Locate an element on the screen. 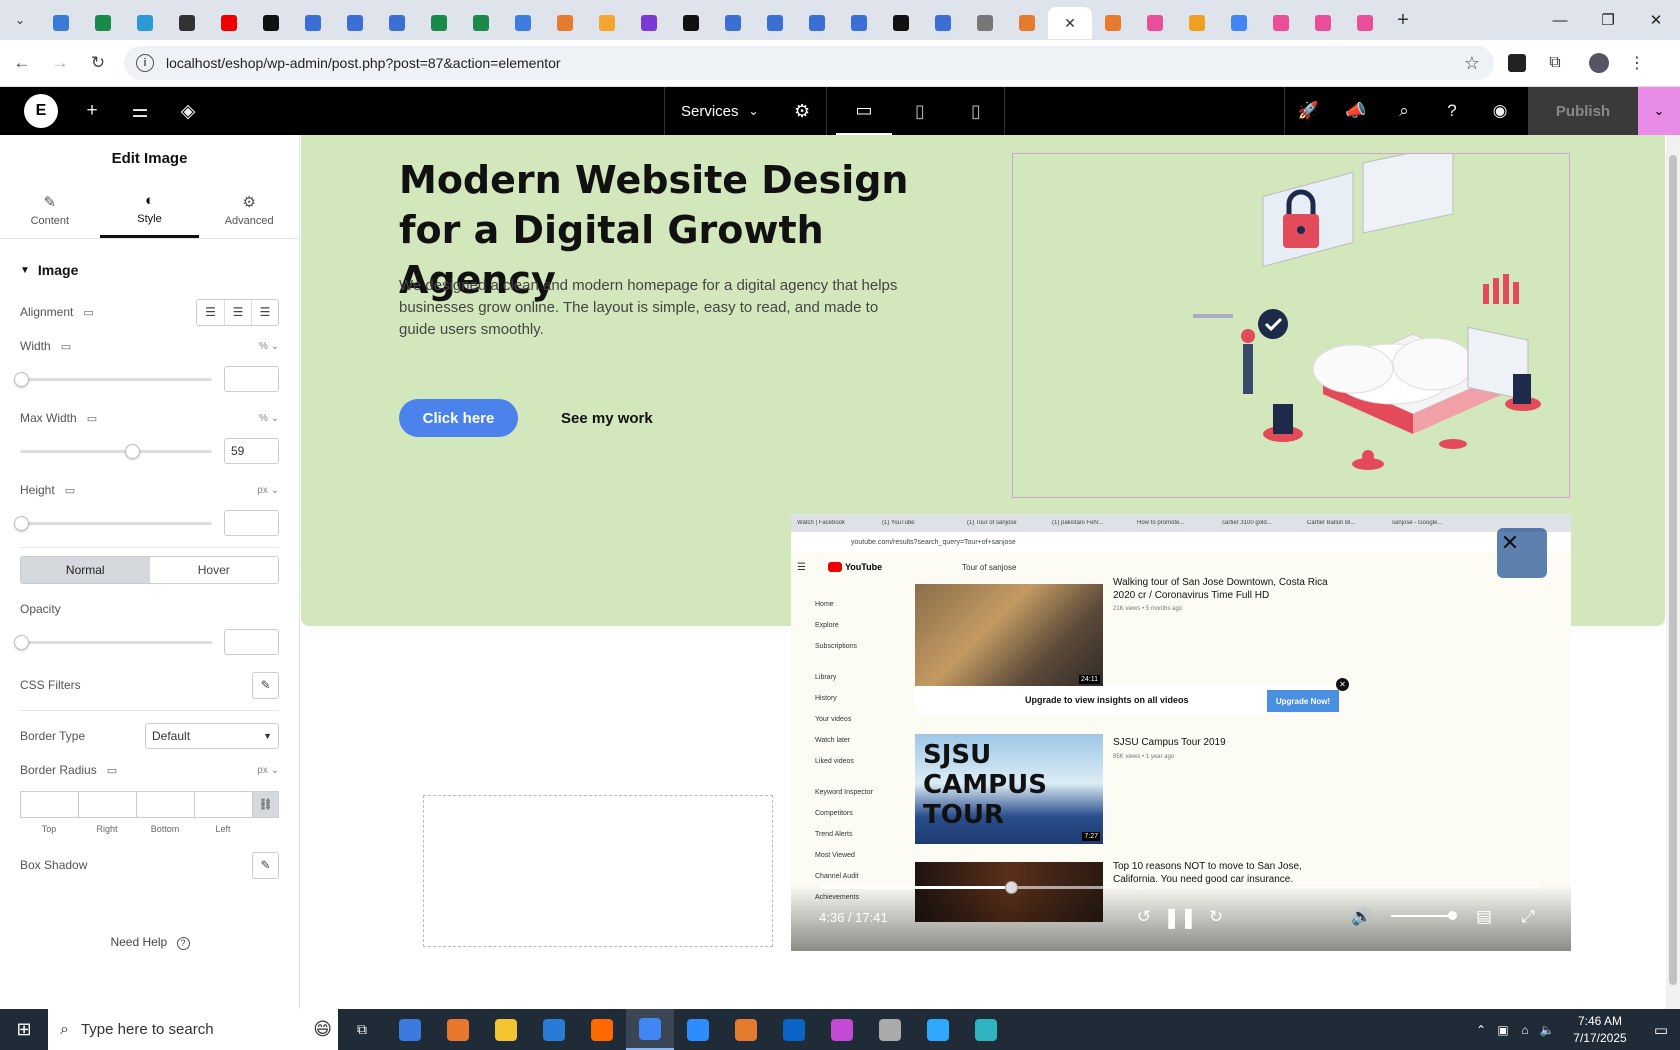 This screenshot has width=1680, height=1050. volume-handle is located at coordinates (1452, 915).